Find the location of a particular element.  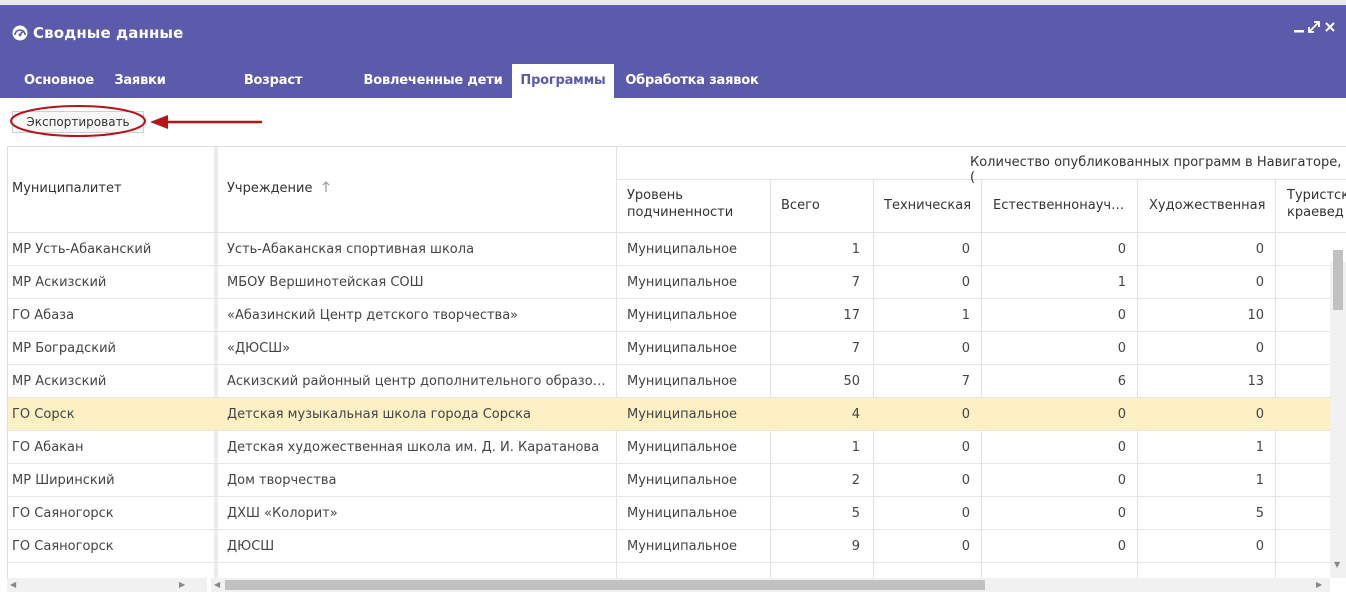

close-icon is located at coordinates (1330, 29).